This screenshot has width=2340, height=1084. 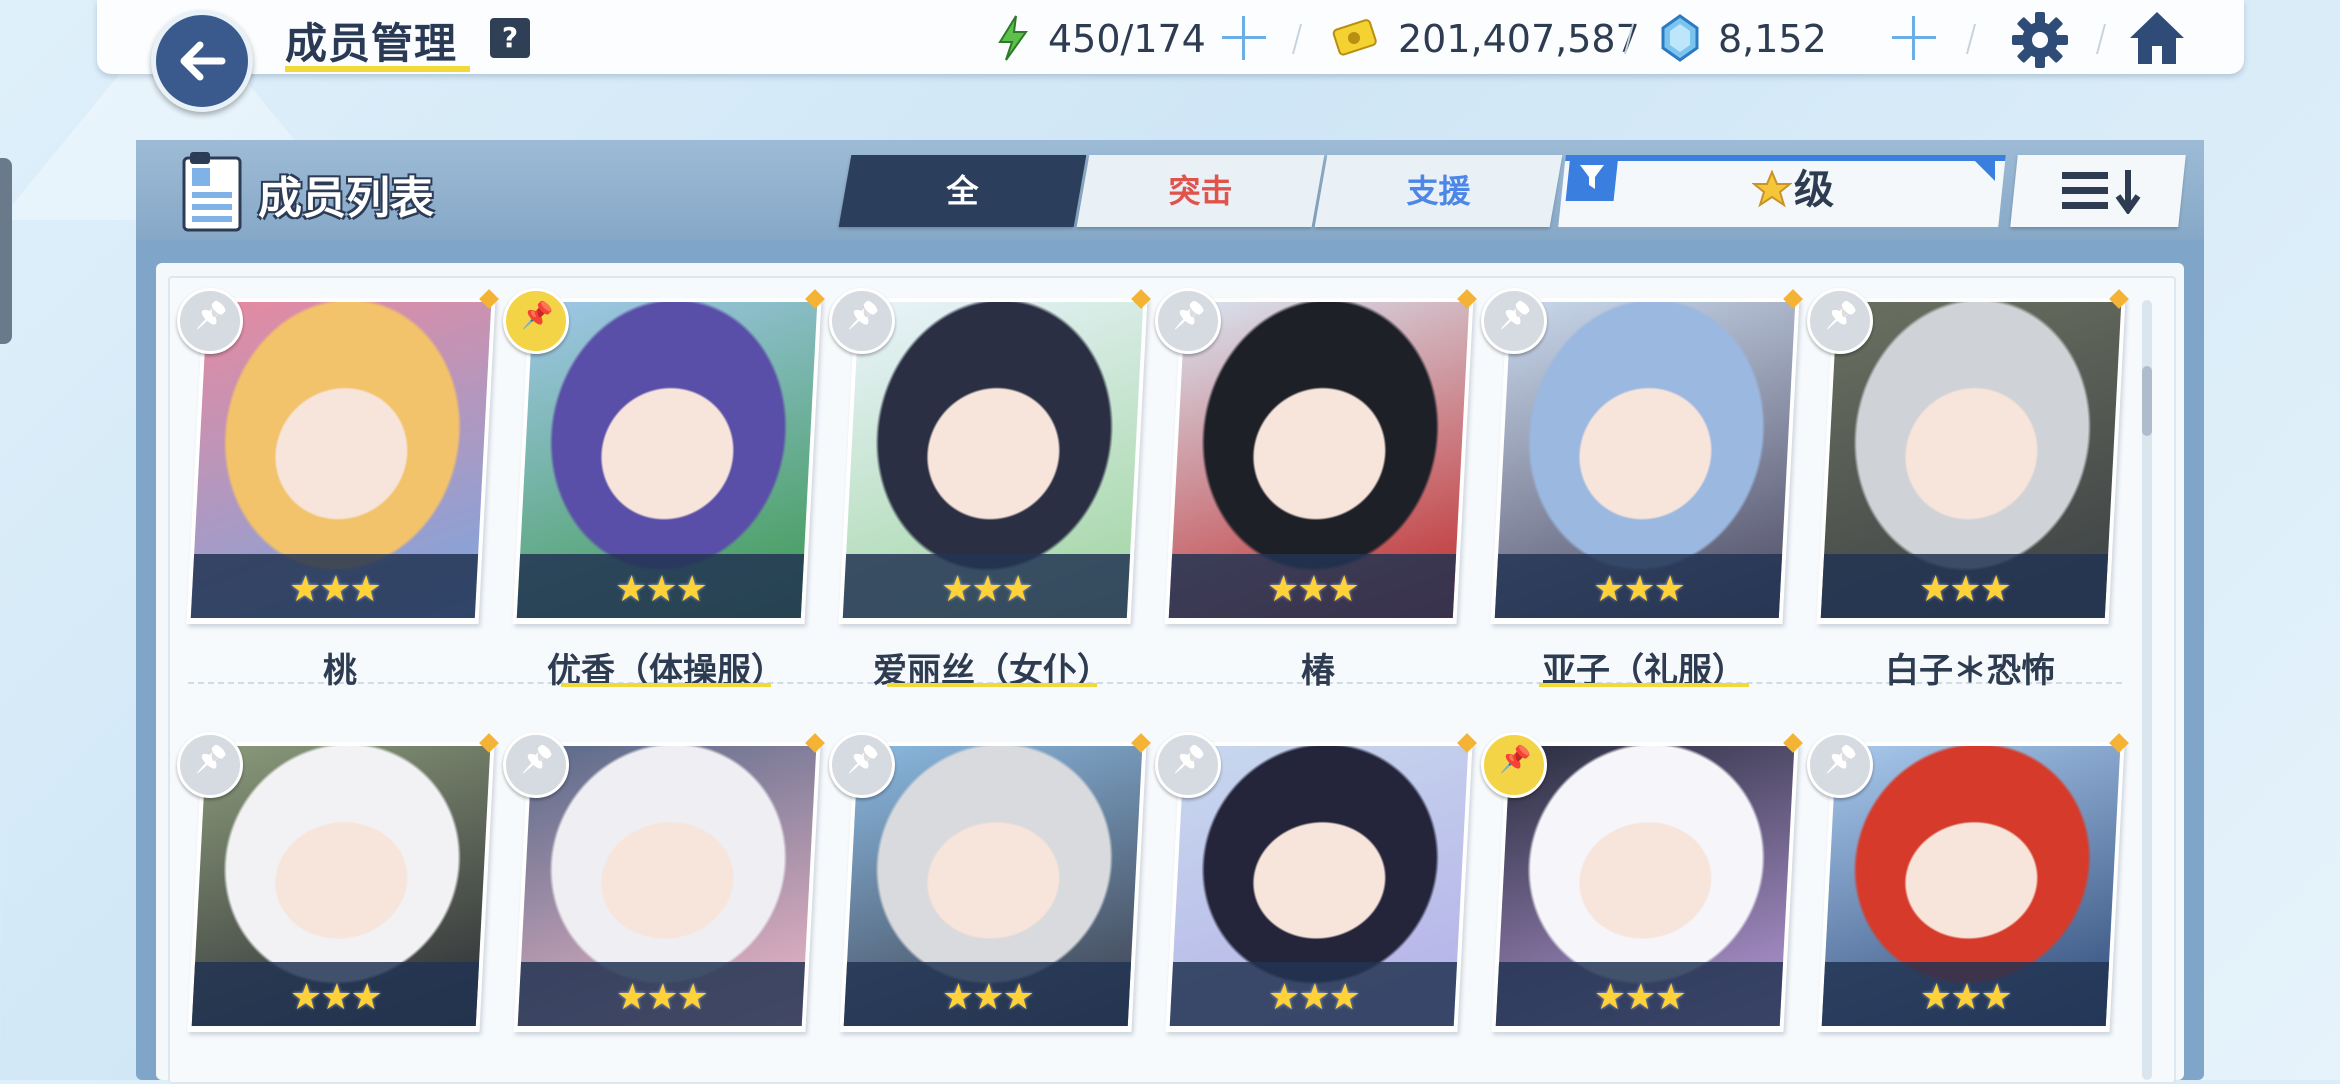 I want to click on filter-label: 级, so click(x=1814, y=190).